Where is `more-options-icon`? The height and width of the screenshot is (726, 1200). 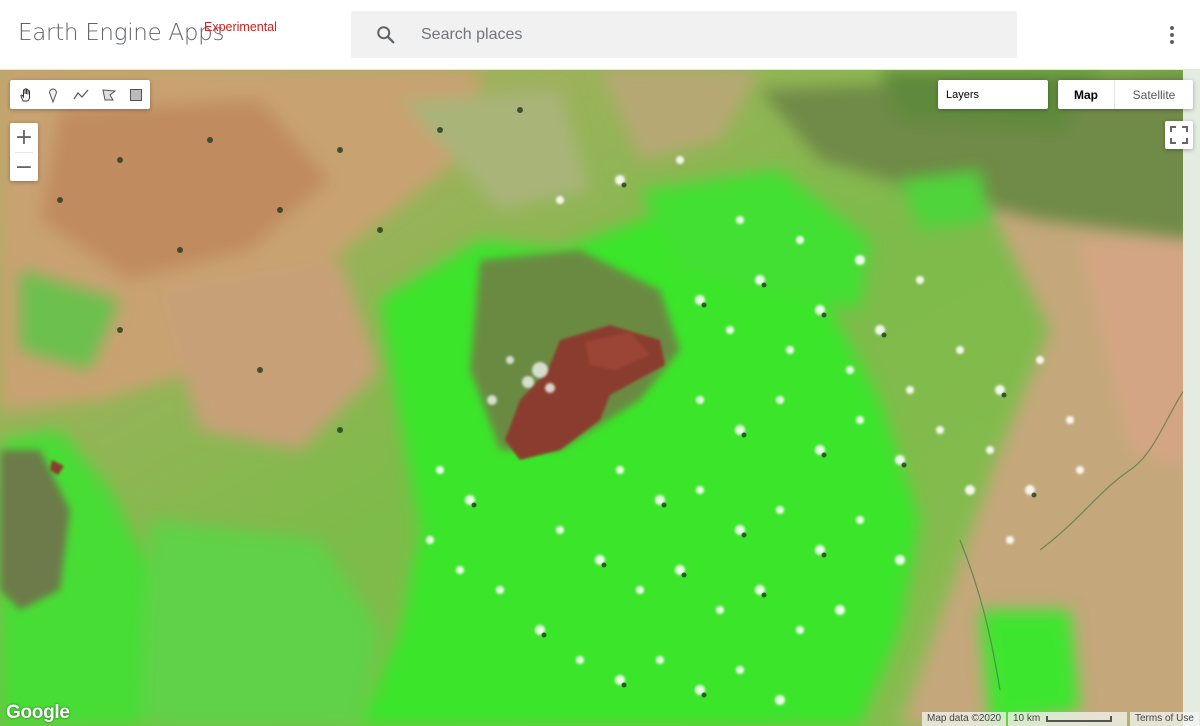
more-options-icon is located at coordinates (1172, 35).